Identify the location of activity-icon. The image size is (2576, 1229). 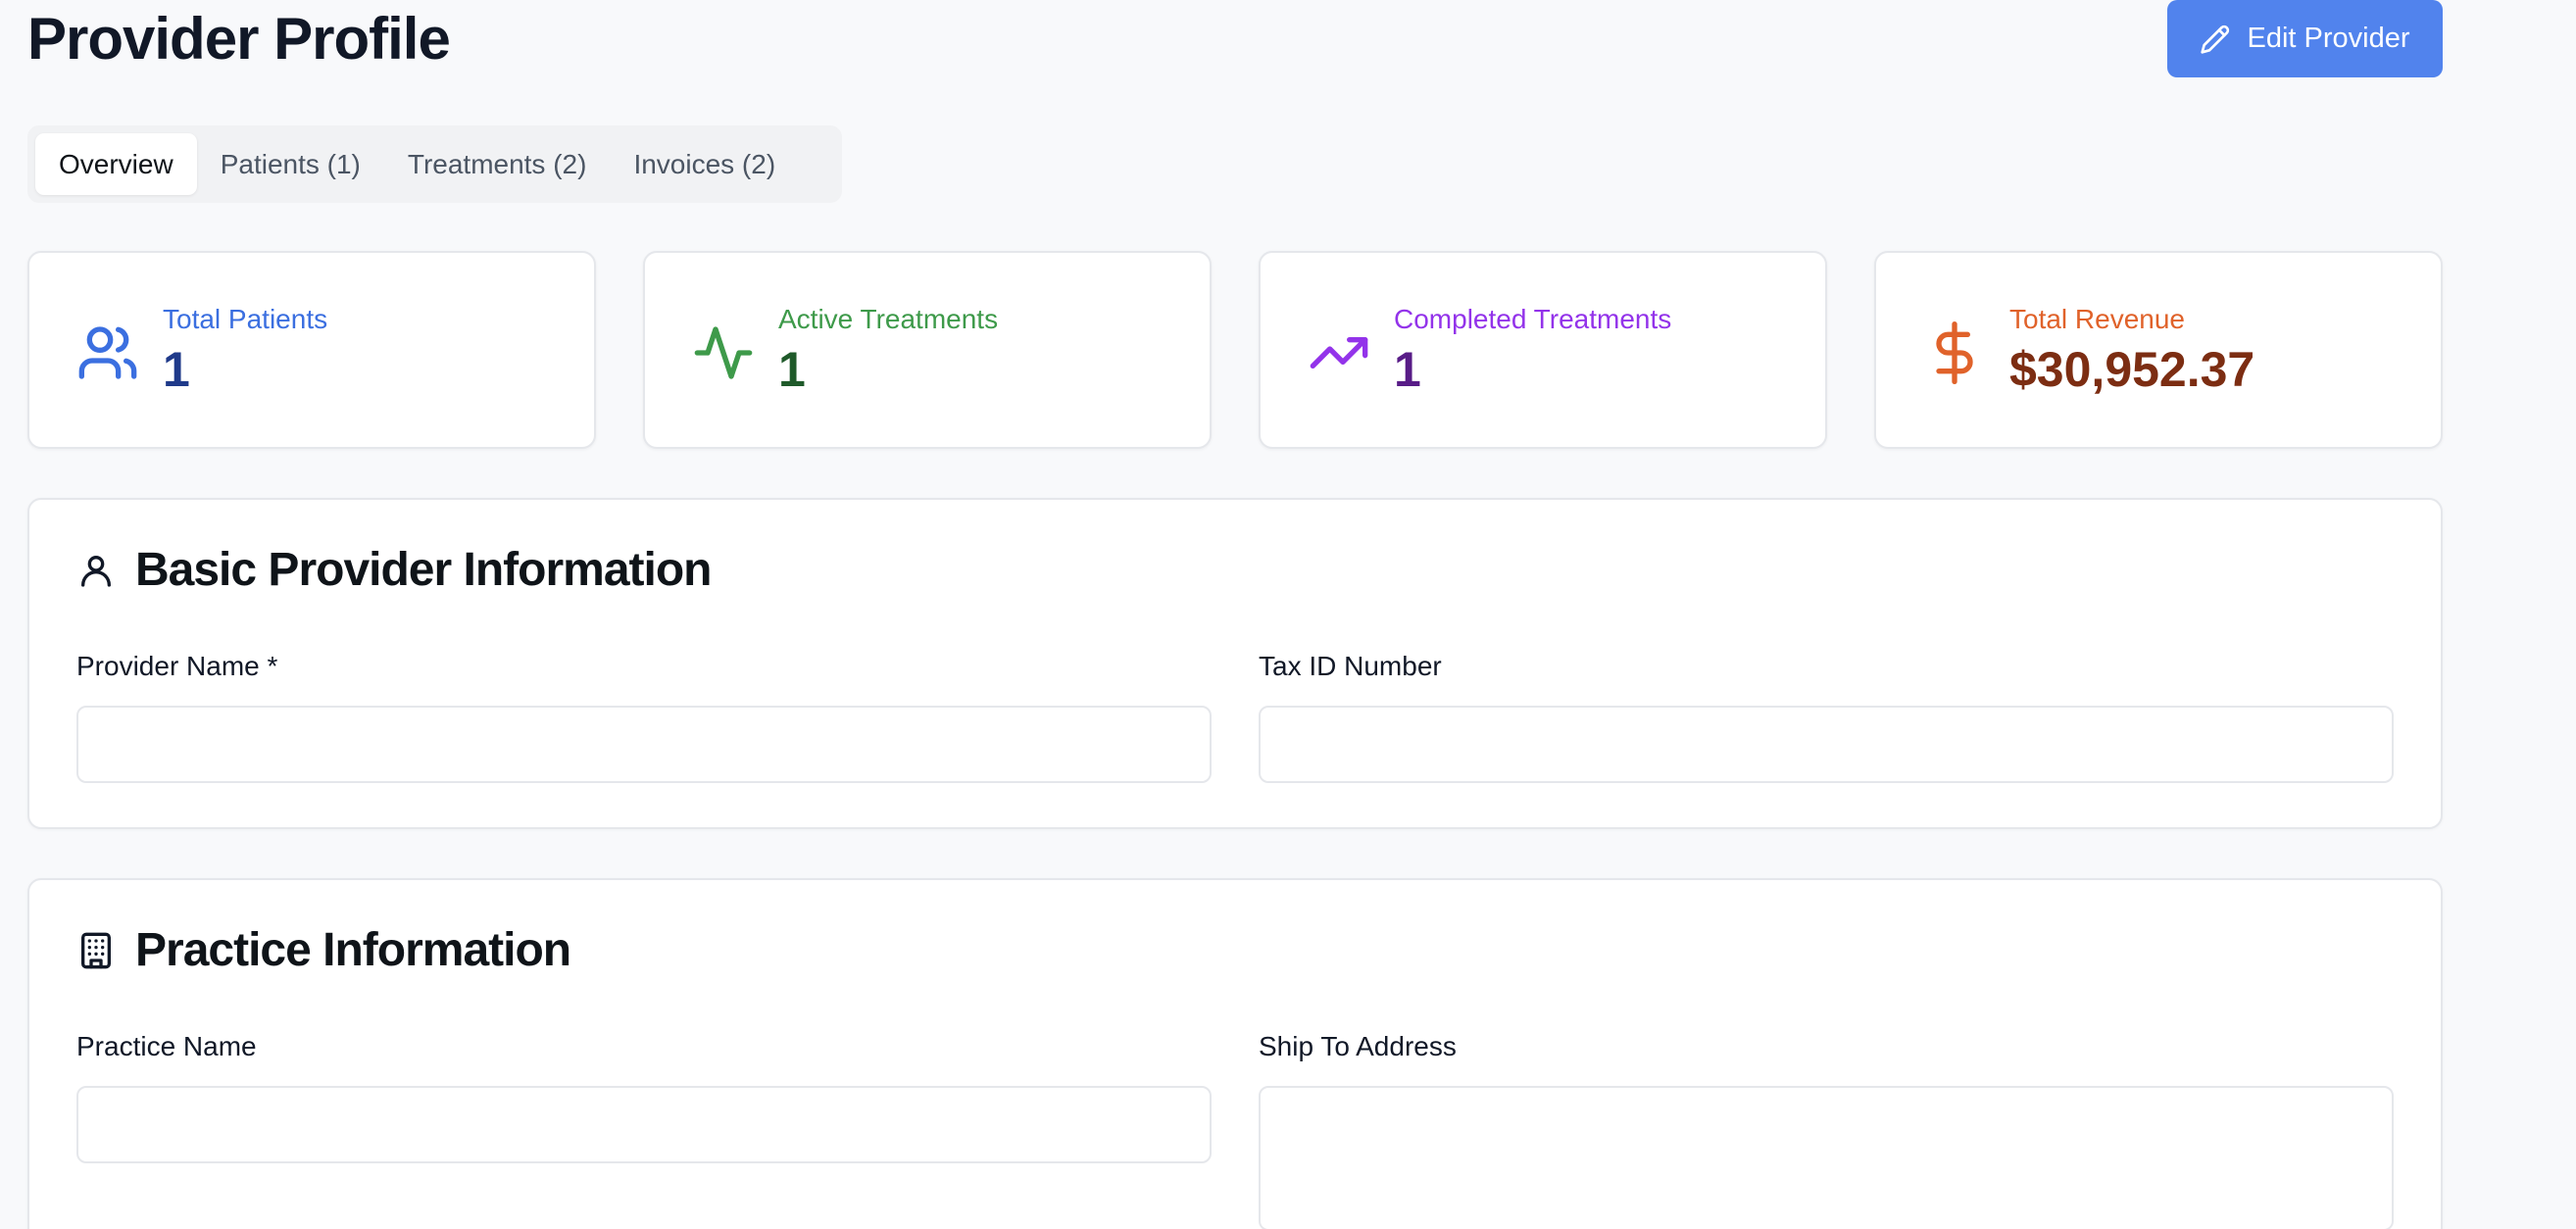
(723, 352).